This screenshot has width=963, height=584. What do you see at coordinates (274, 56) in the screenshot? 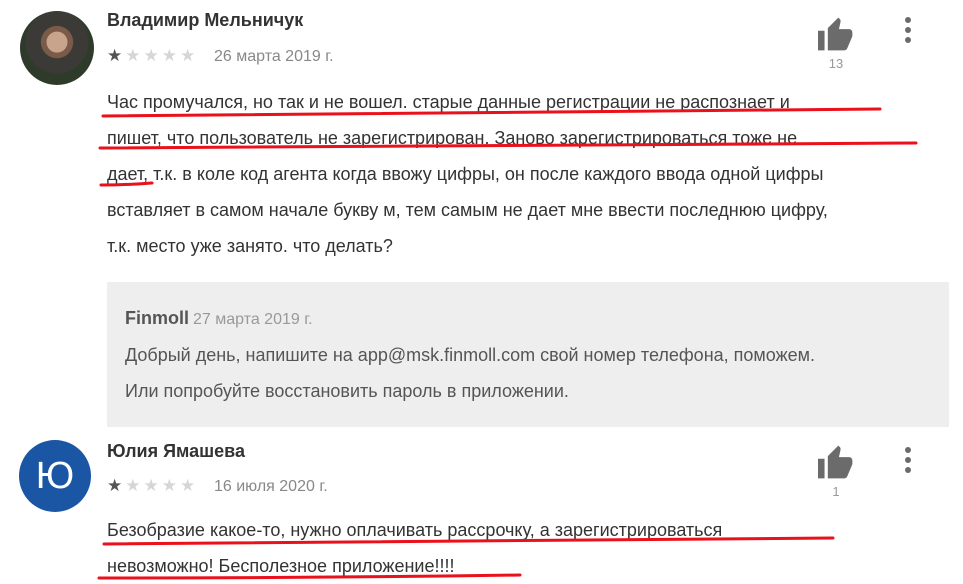
I see `review-date: 26 марта 2019 г.` at bounding box center [274, 56].